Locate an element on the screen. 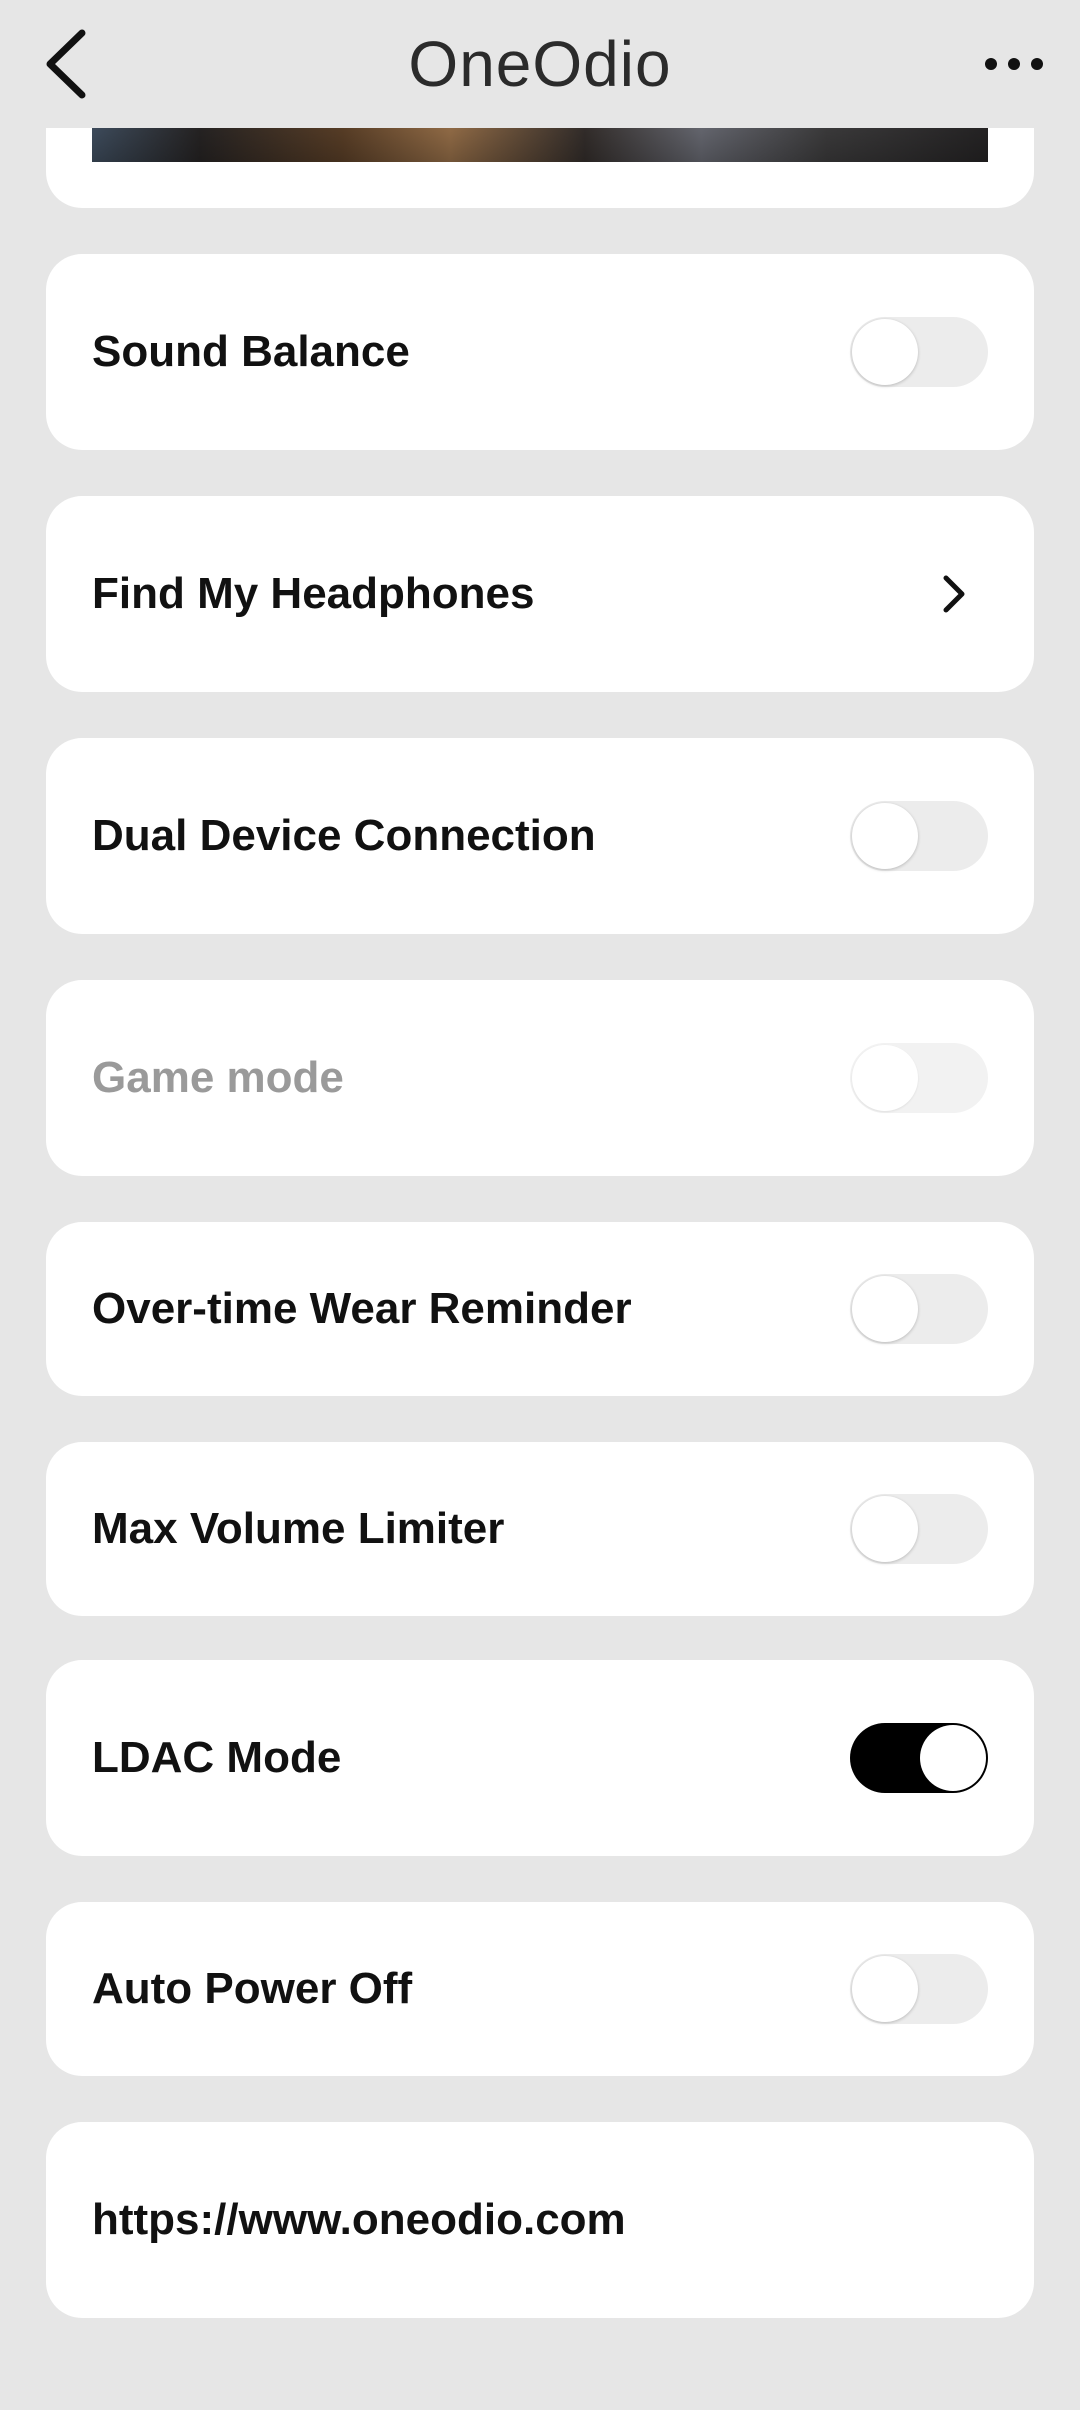 The height and width of the screenshot is (2410, 1080). over-time-wear-reminder-toggle is located at coordinates (919, 1309).